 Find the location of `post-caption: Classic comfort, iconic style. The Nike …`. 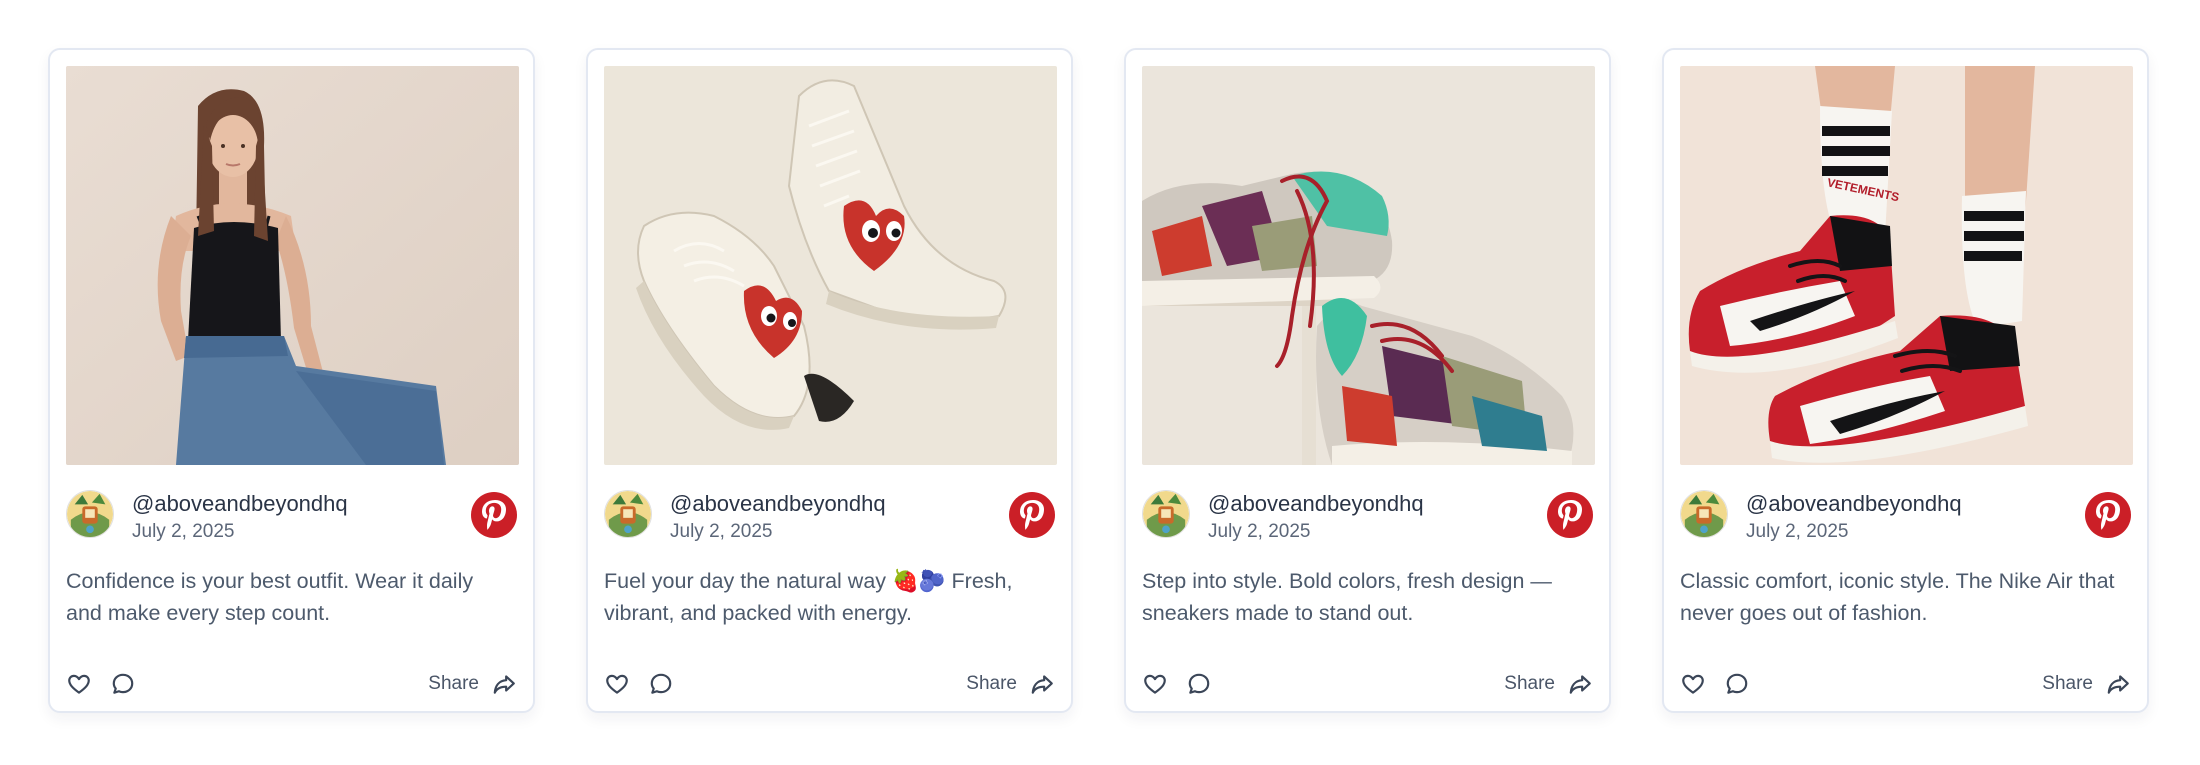

post-caption: Classic comfort, iconic style. The Nike … is located at coordinates (1897, 597).